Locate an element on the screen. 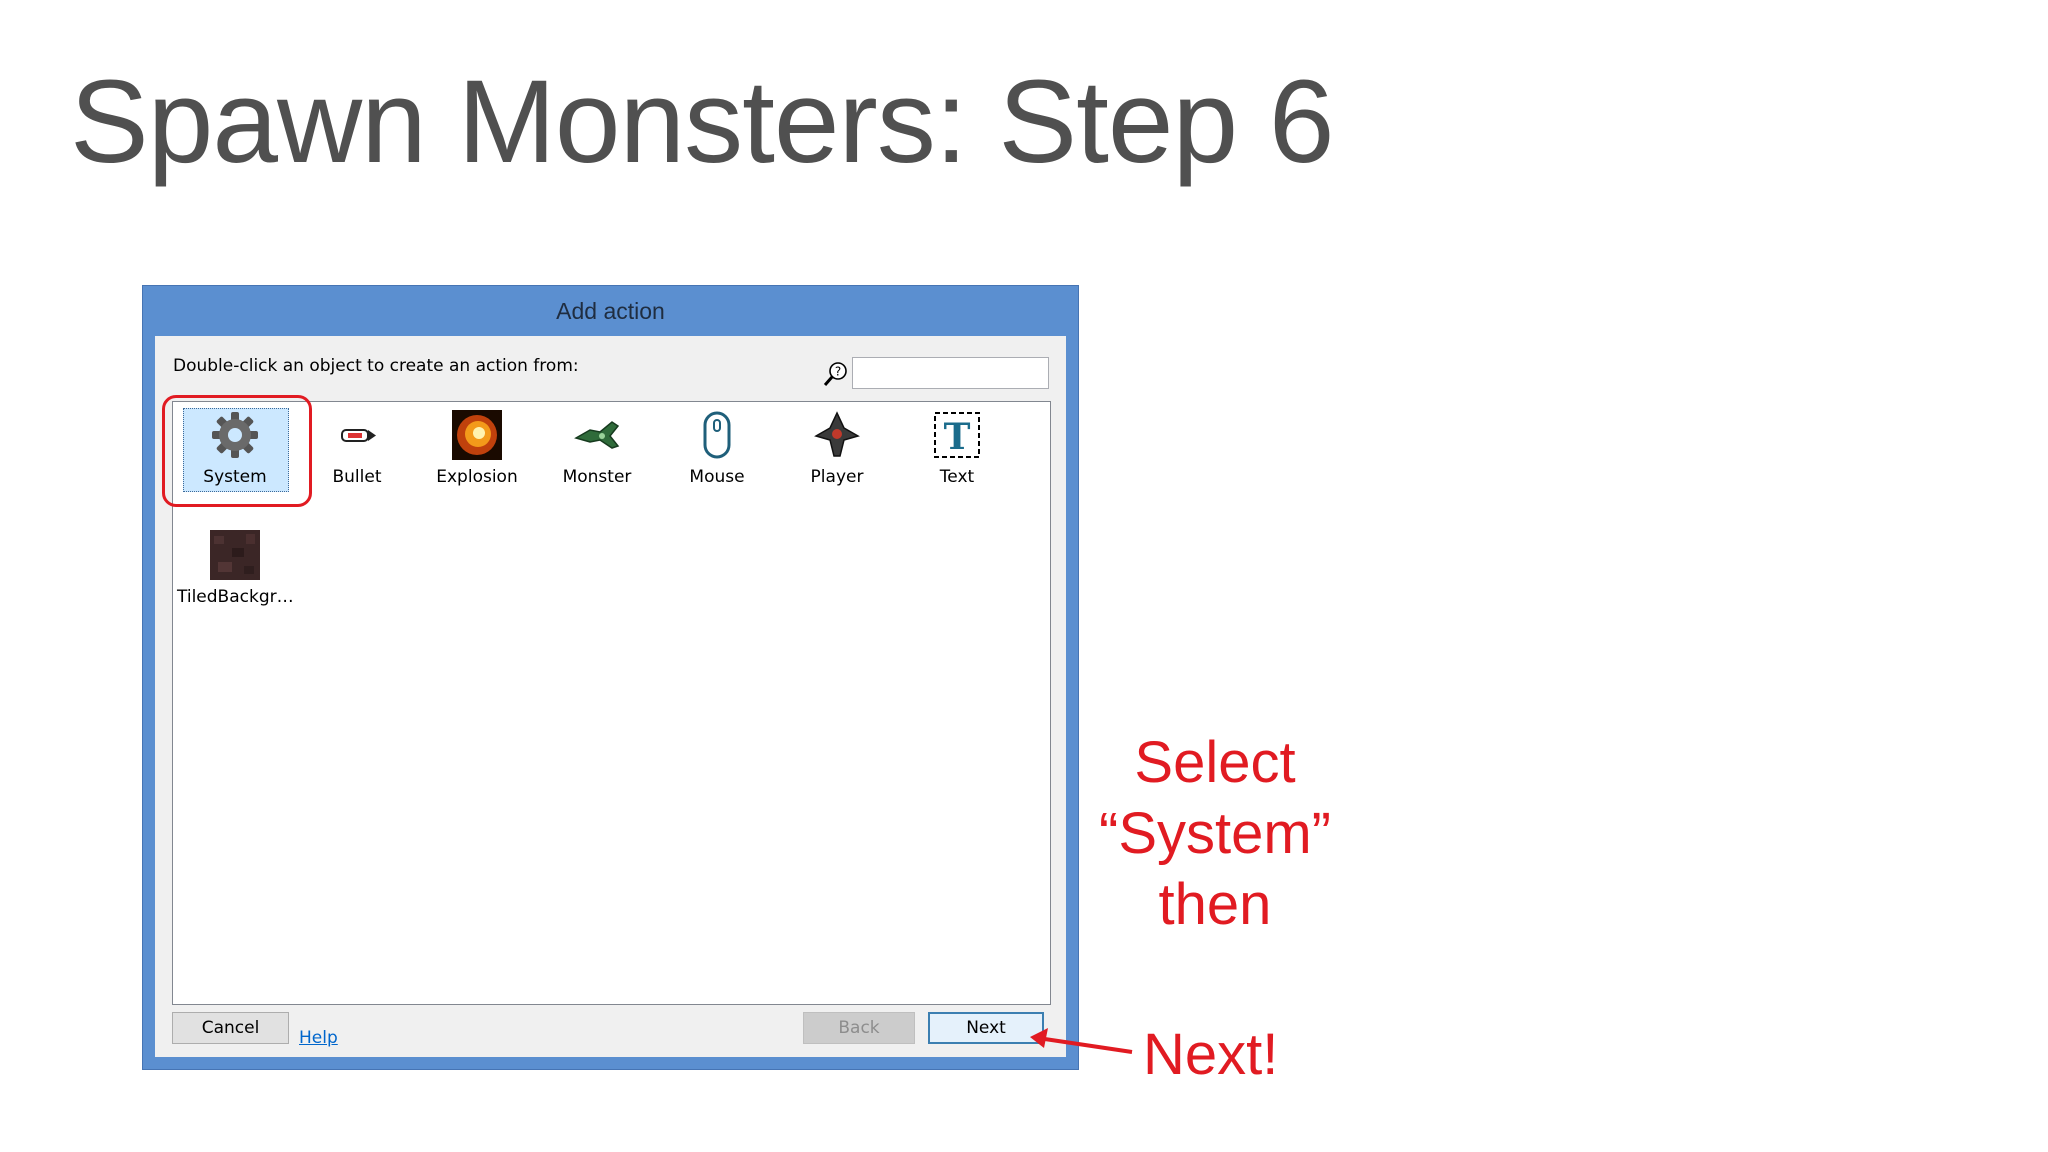  object-label: Player is located at coordinates (837, 477).